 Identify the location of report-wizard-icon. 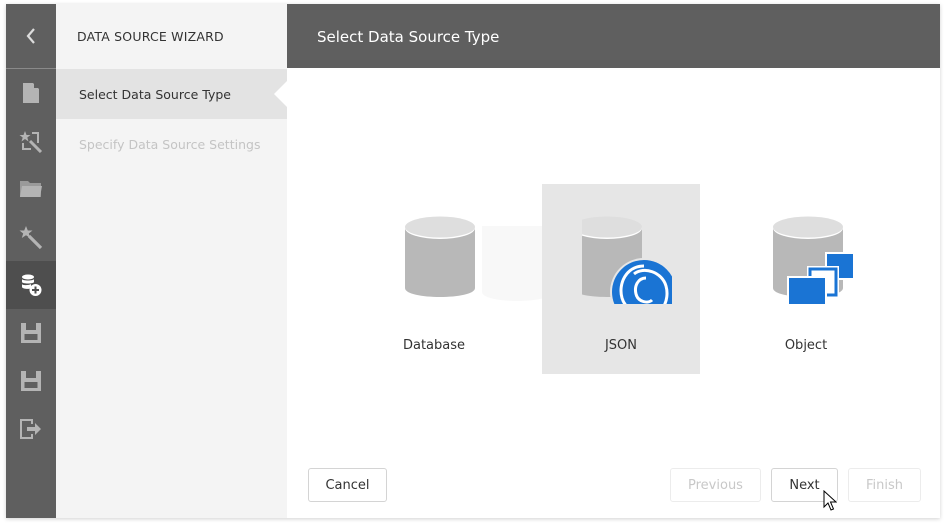
(31, 142).